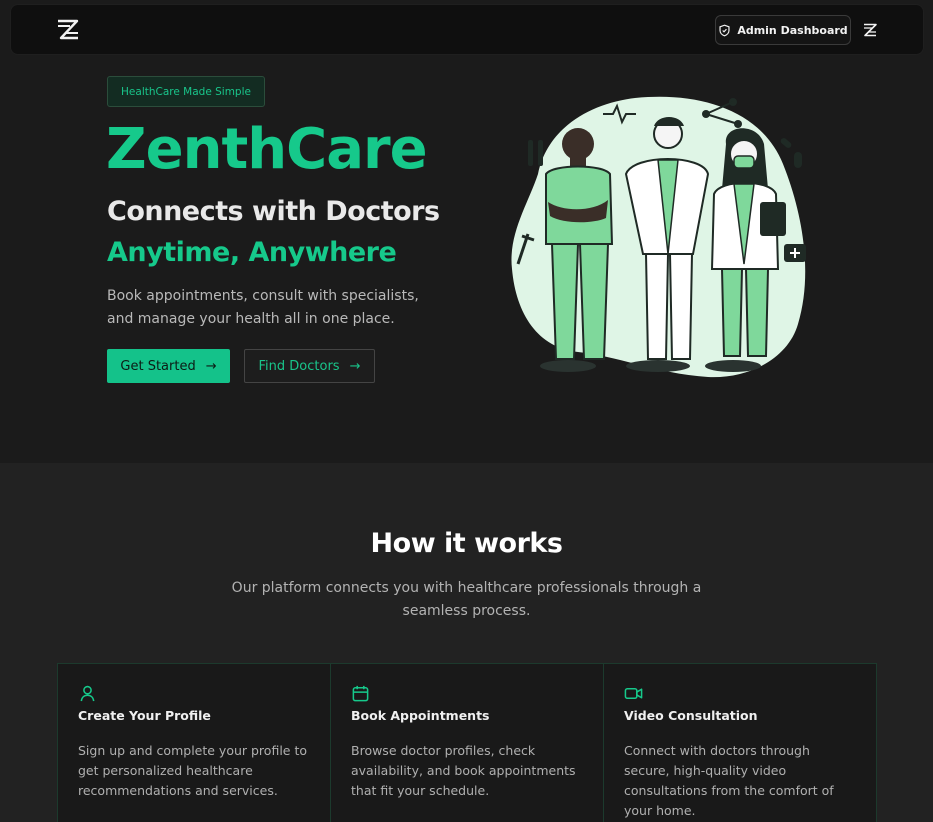 Image resolution: width=933 pixels, height=822 pixels. Describe the element at coordinates (144, 715) in the screenshot. I see `feature-card-title: Create Your Profile` at that location.